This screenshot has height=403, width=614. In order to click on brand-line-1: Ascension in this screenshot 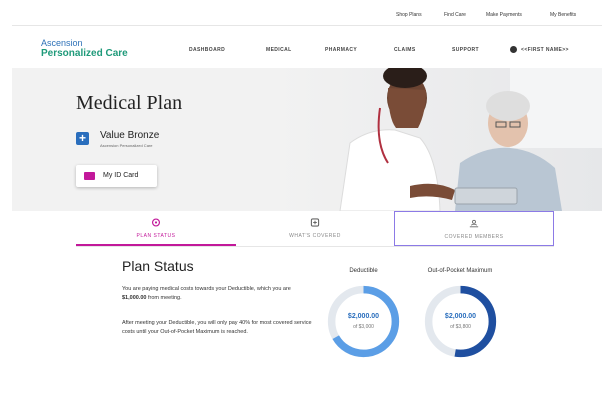, I will do `click(62, 43)`.